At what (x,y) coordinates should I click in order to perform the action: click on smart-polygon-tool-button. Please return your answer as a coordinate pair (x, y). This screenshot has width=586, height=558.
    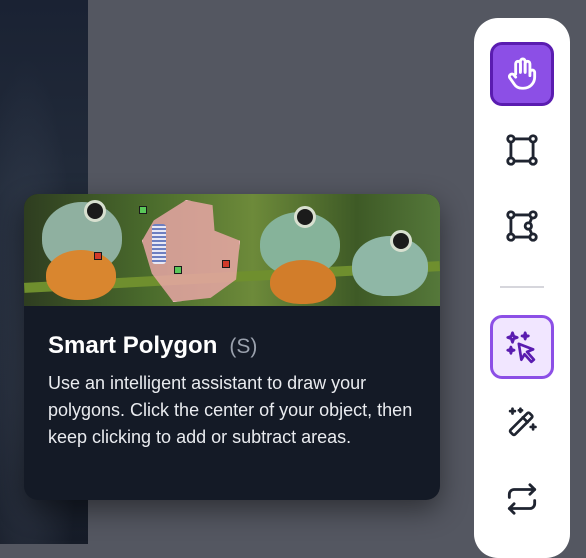
    Looking at the image, I should click on (522, 347).